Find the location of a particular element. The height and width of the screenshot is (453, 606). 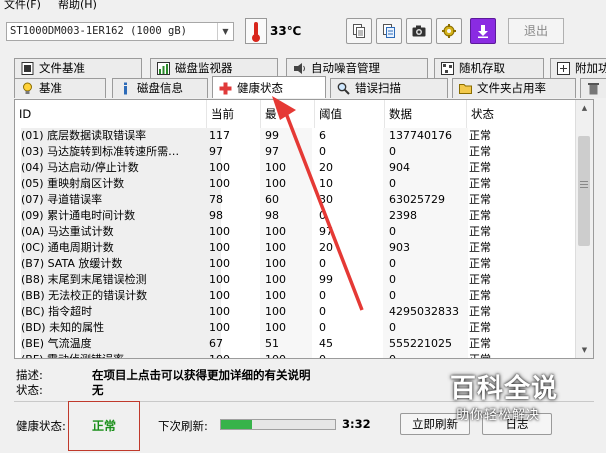

screenshot-button is located at coordinates (419, 31).